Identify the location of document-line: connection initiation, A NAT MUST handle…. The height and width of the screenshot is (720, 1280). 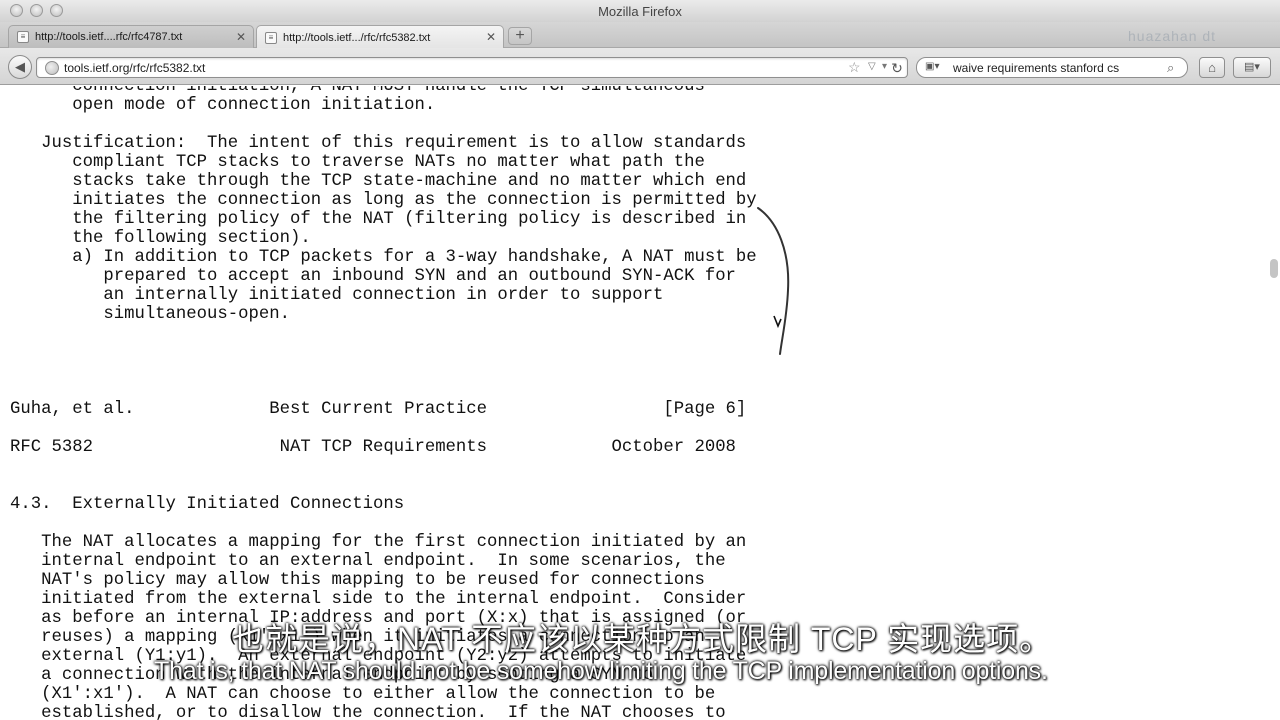
(363, 91).